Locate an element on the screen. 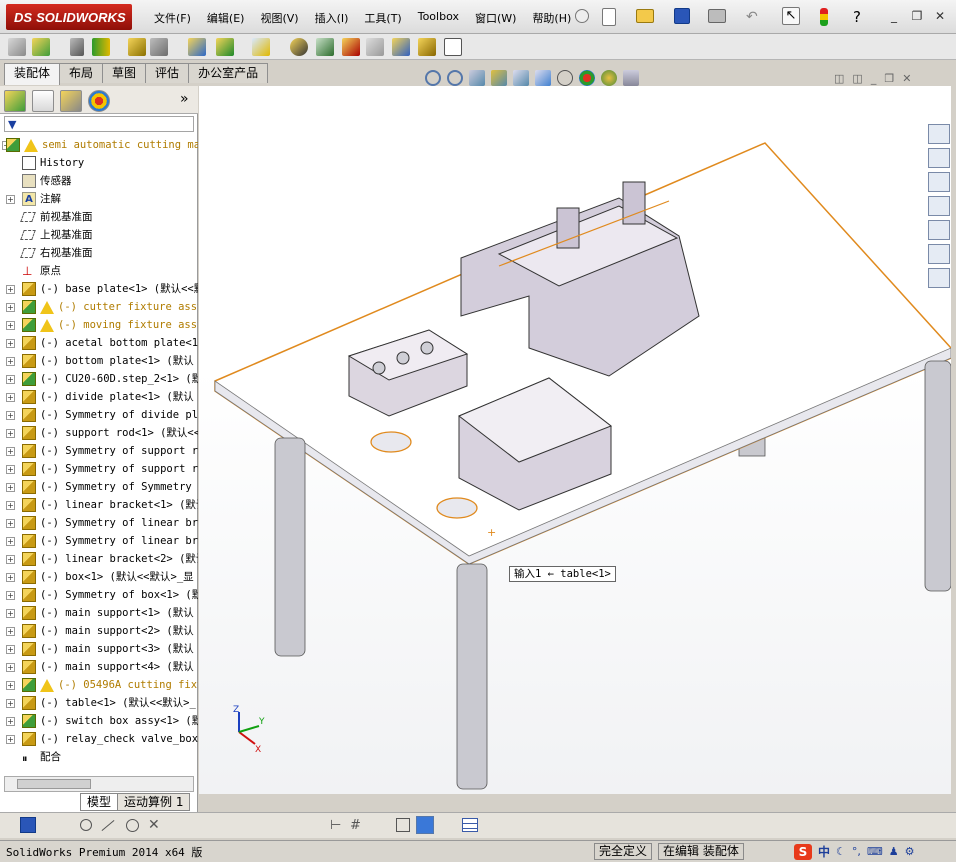  box-select-icon is located at coordinates (403, 825).